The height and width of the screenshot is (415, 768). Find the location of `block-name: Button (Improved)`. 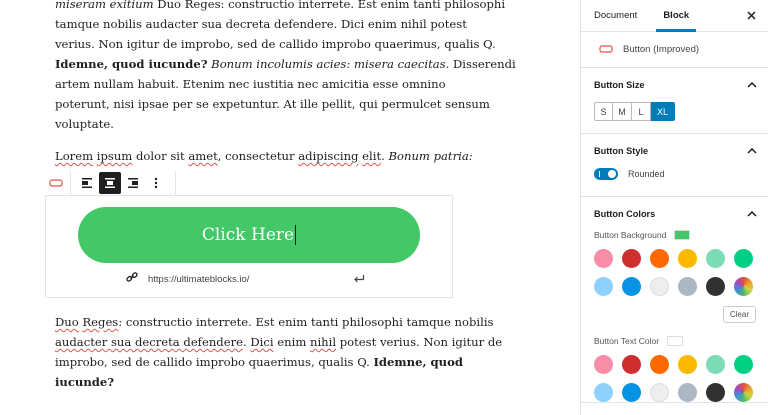

block-name: Button (Improved) is located at coordinates (661, 49).